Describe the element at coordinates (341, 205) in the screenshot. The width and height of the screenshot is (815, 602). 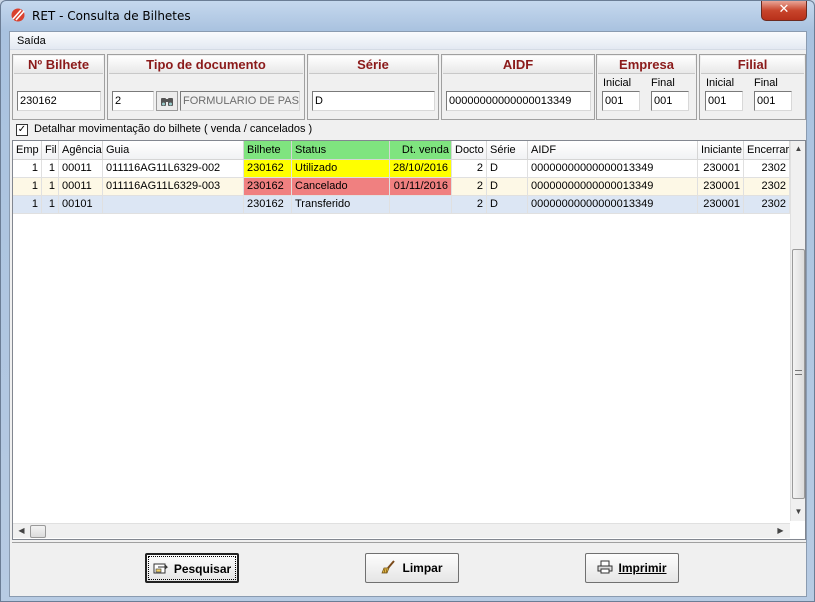
I see `cell-status: Transferido` at that location.